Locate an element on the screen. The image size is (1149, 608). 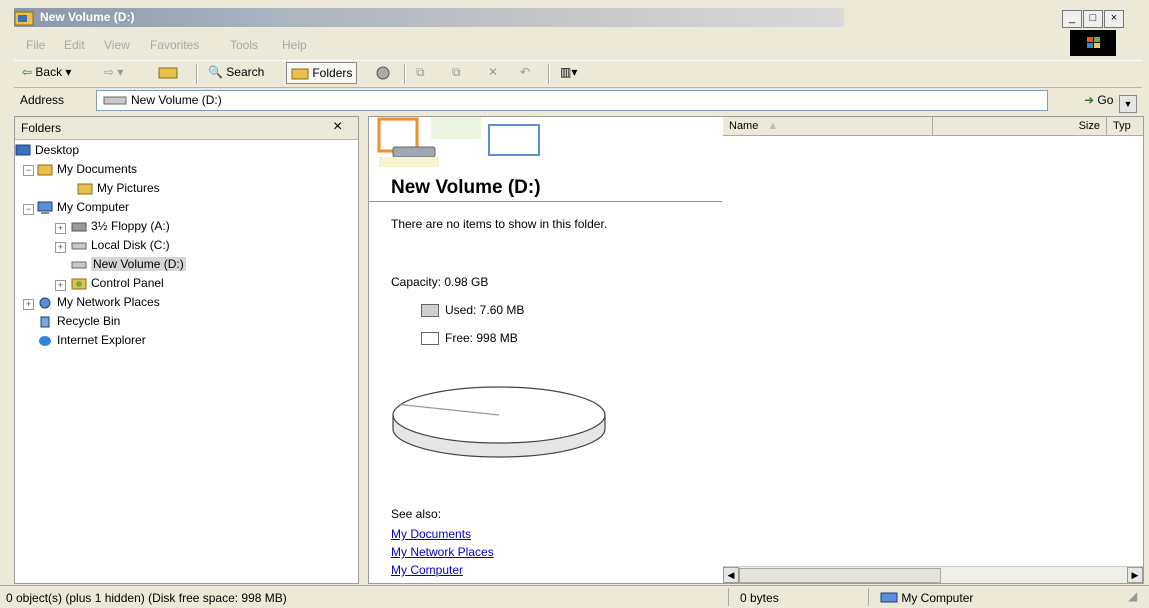
disk-usage-pie is located at coordinates (499, 422).